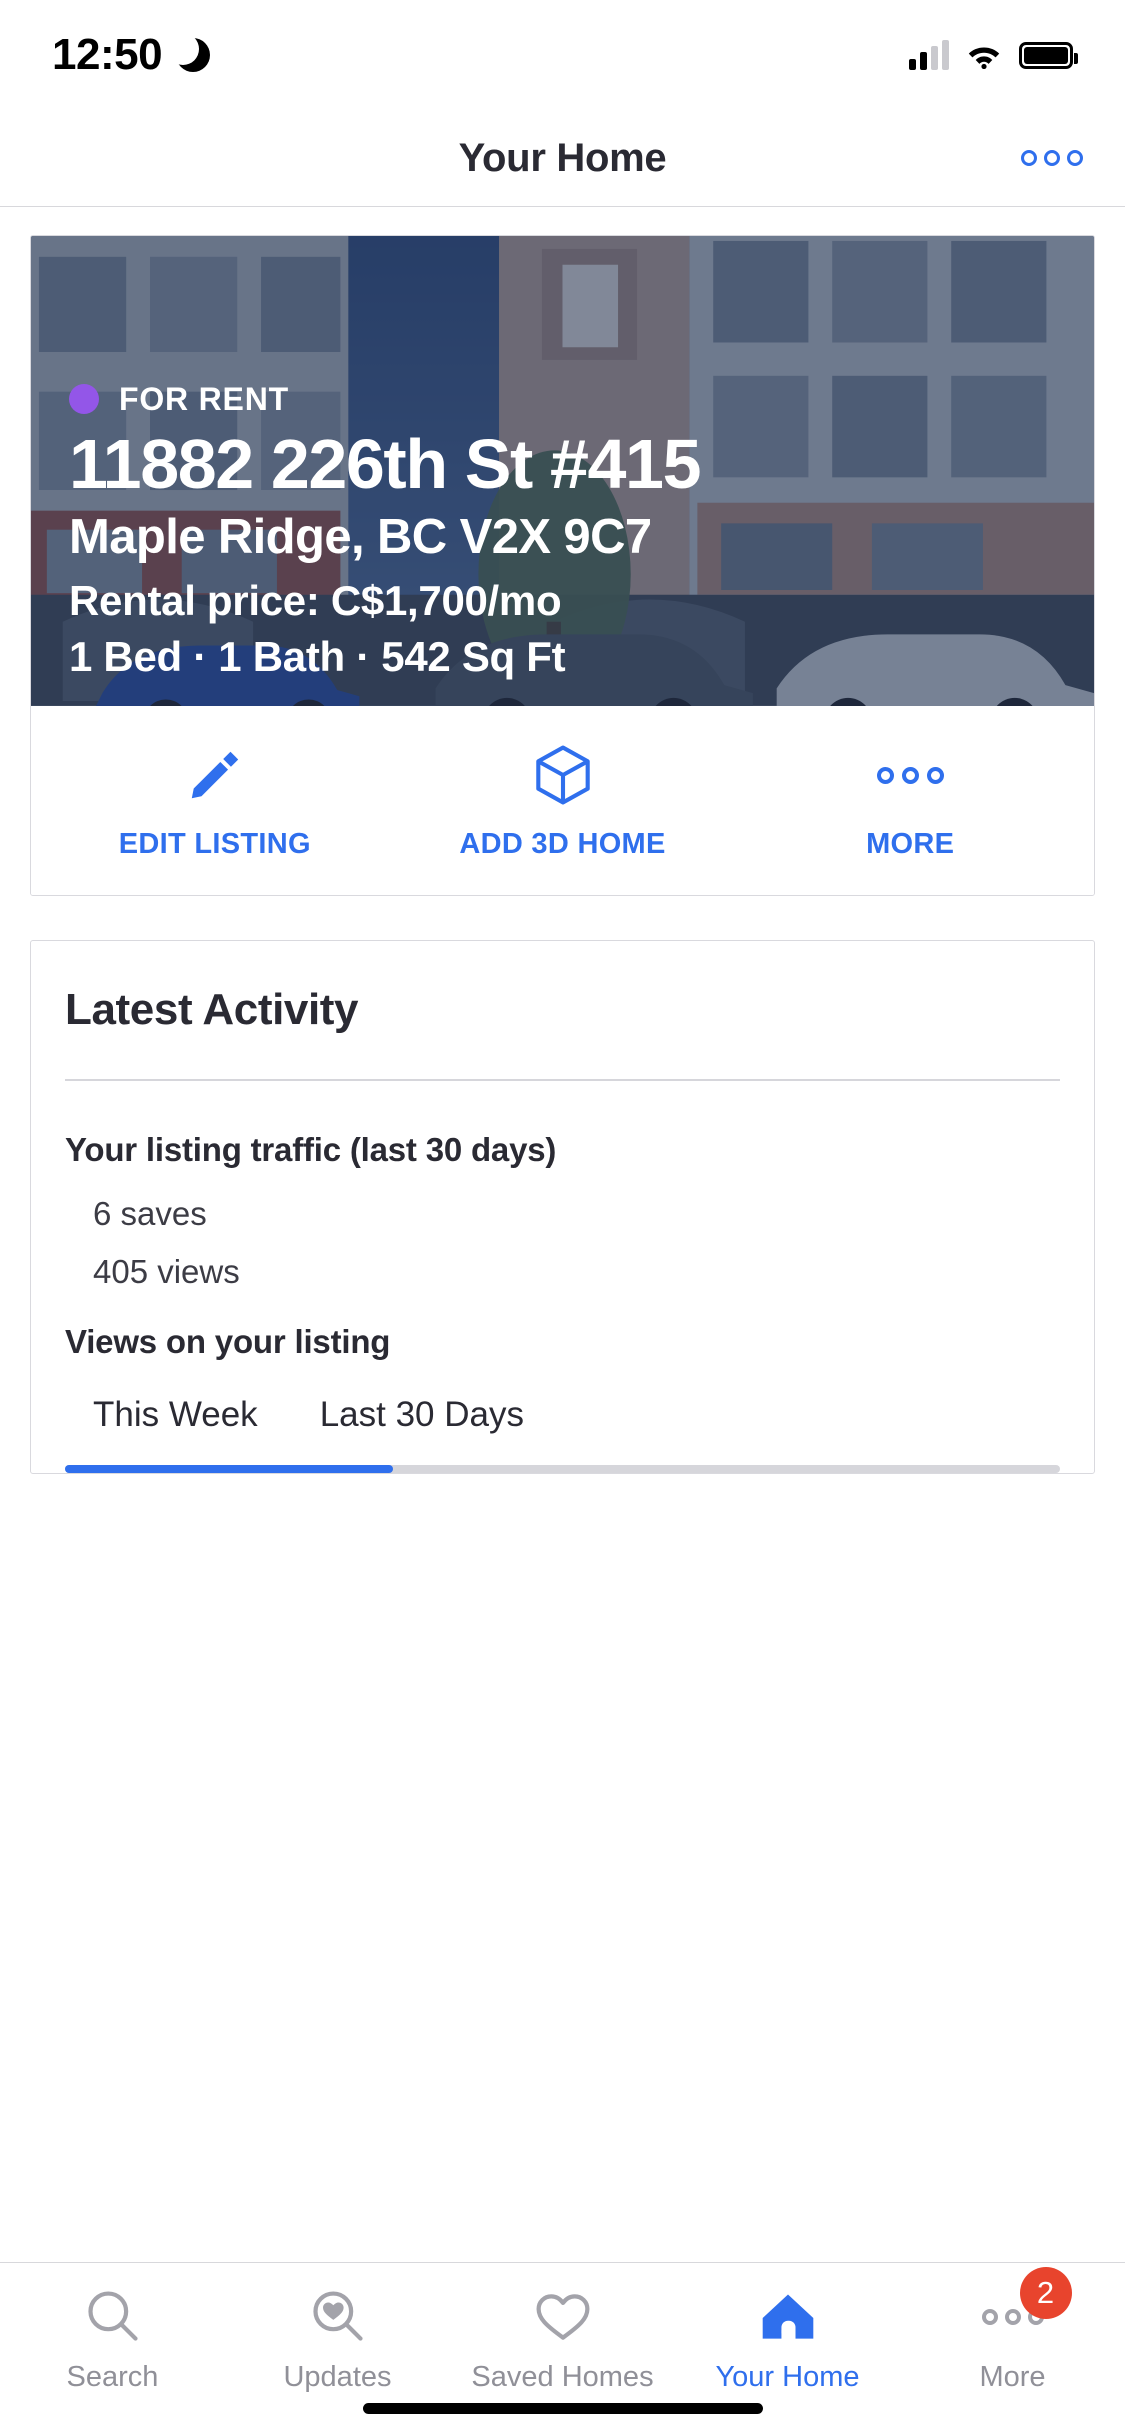 The height and width of the screenshot is (2436, 1125). I want to click on tab-updates: Updates, so click(337, 2339).